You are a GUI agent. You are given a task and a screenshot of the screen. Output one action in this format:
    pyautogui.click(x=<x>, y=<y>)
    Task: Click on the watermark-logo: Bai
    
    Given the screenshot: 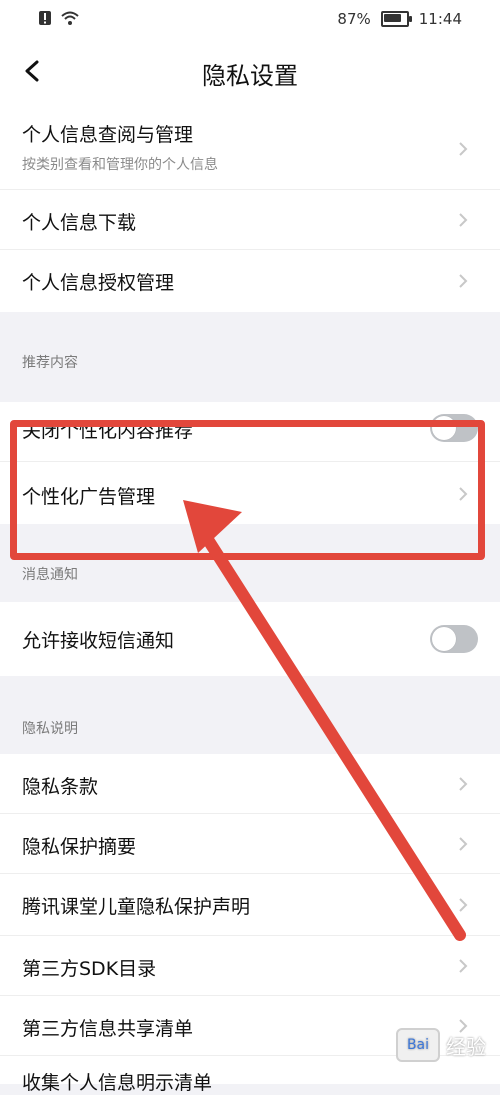 What is the action you would take?
    pyautogui.click(x=418, y=1045)
    